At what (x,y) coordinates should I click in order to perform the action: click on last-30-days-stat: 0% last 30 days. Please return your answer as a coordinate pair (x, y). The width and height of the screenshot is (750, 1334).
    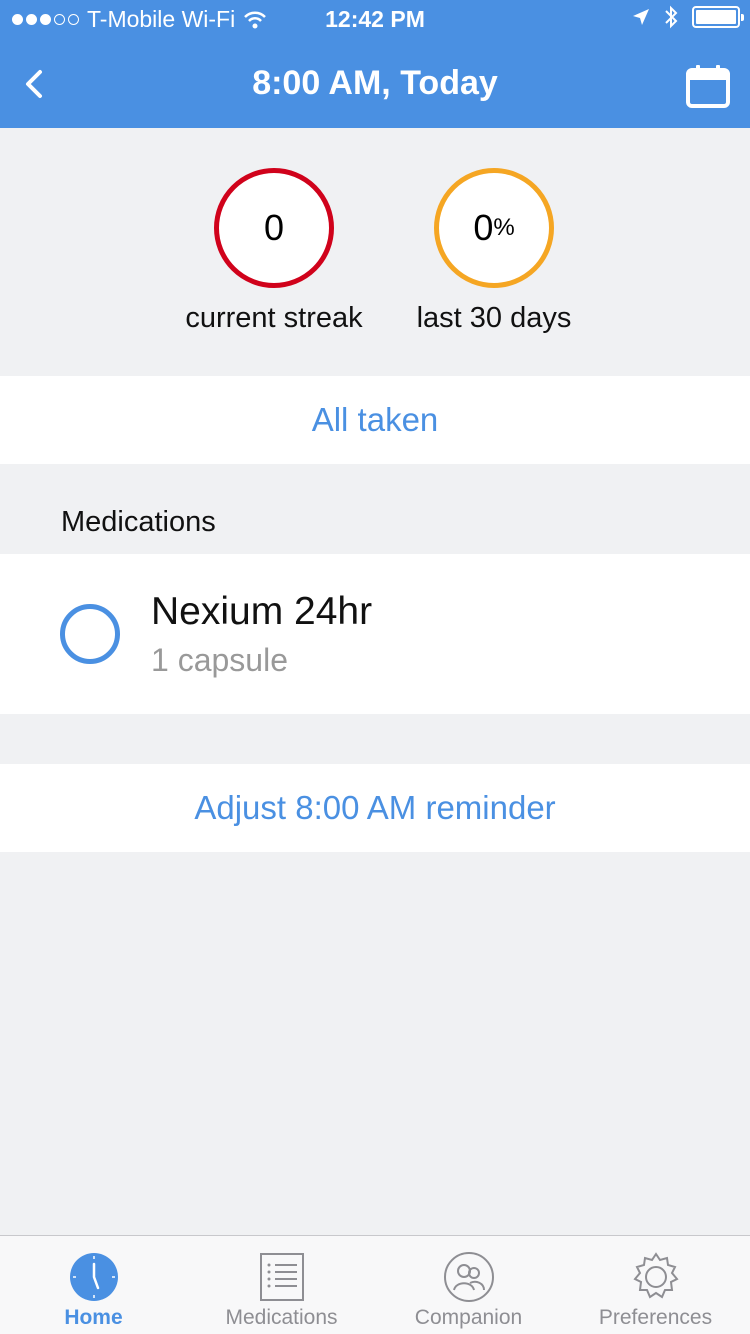
    Looking at the image, I should click on (494, 251).